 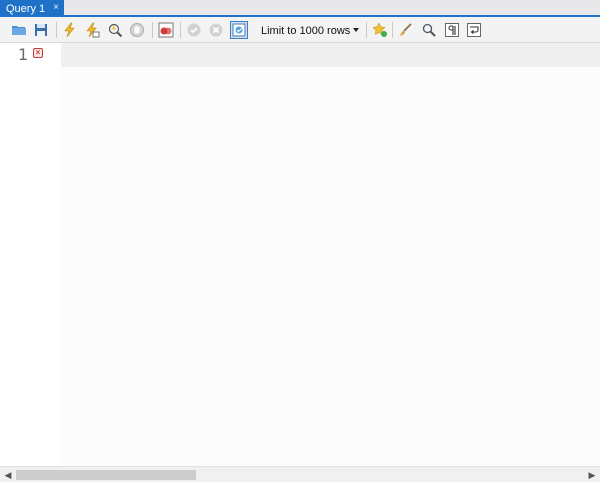 I want to click on scroll-right-icon: ▶, so click(x=592, y=475).